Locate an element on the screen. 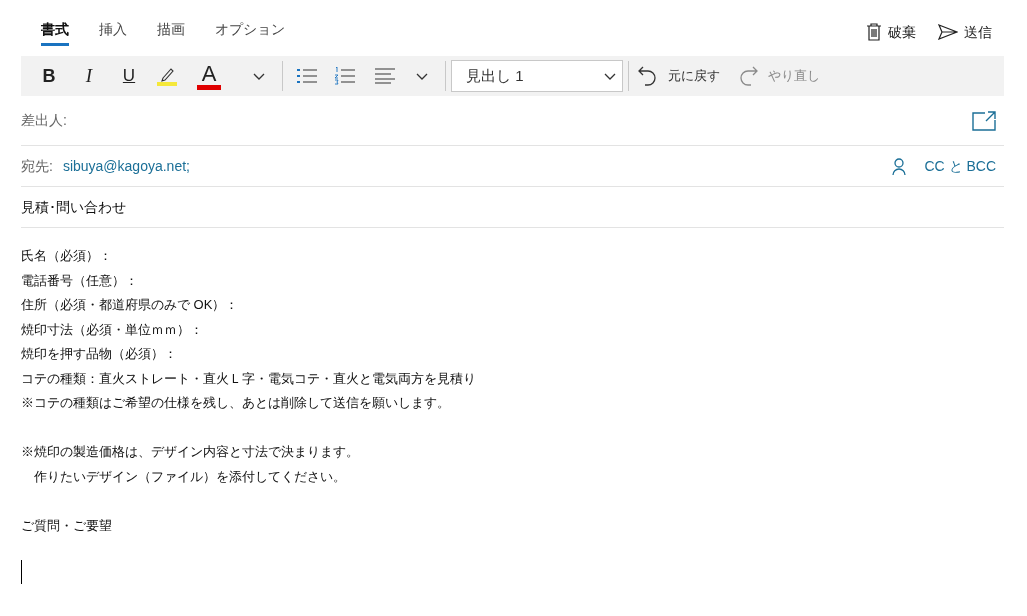 The height and width of the screenshot is (616, 1027). bullet-list-icon is located at coordinates (307, 76).